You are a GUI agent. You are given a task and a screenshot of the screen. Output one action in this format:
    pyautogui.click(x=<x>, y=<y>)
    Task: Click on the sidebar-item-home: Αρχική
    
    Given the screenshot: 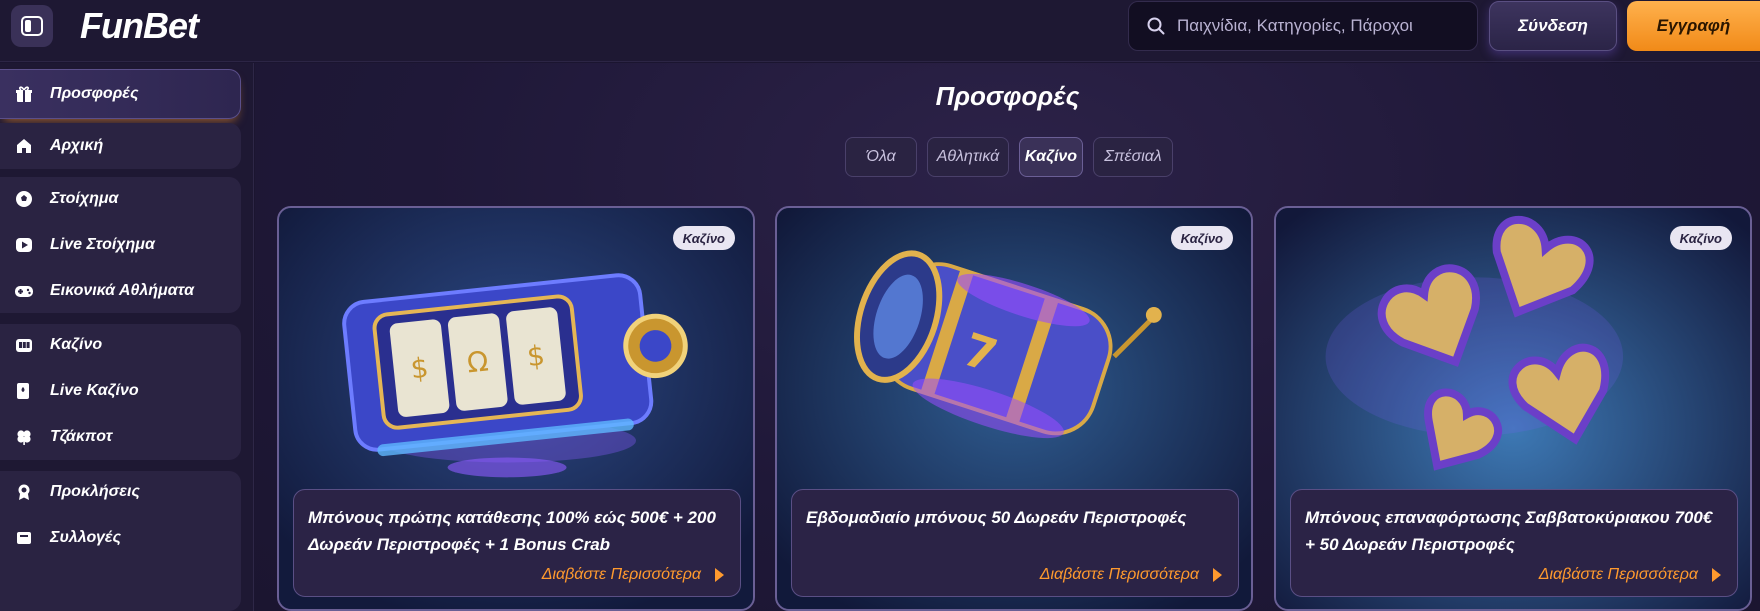 What is the action you would take?
    pyautogui.click(x=120, y=146)
    